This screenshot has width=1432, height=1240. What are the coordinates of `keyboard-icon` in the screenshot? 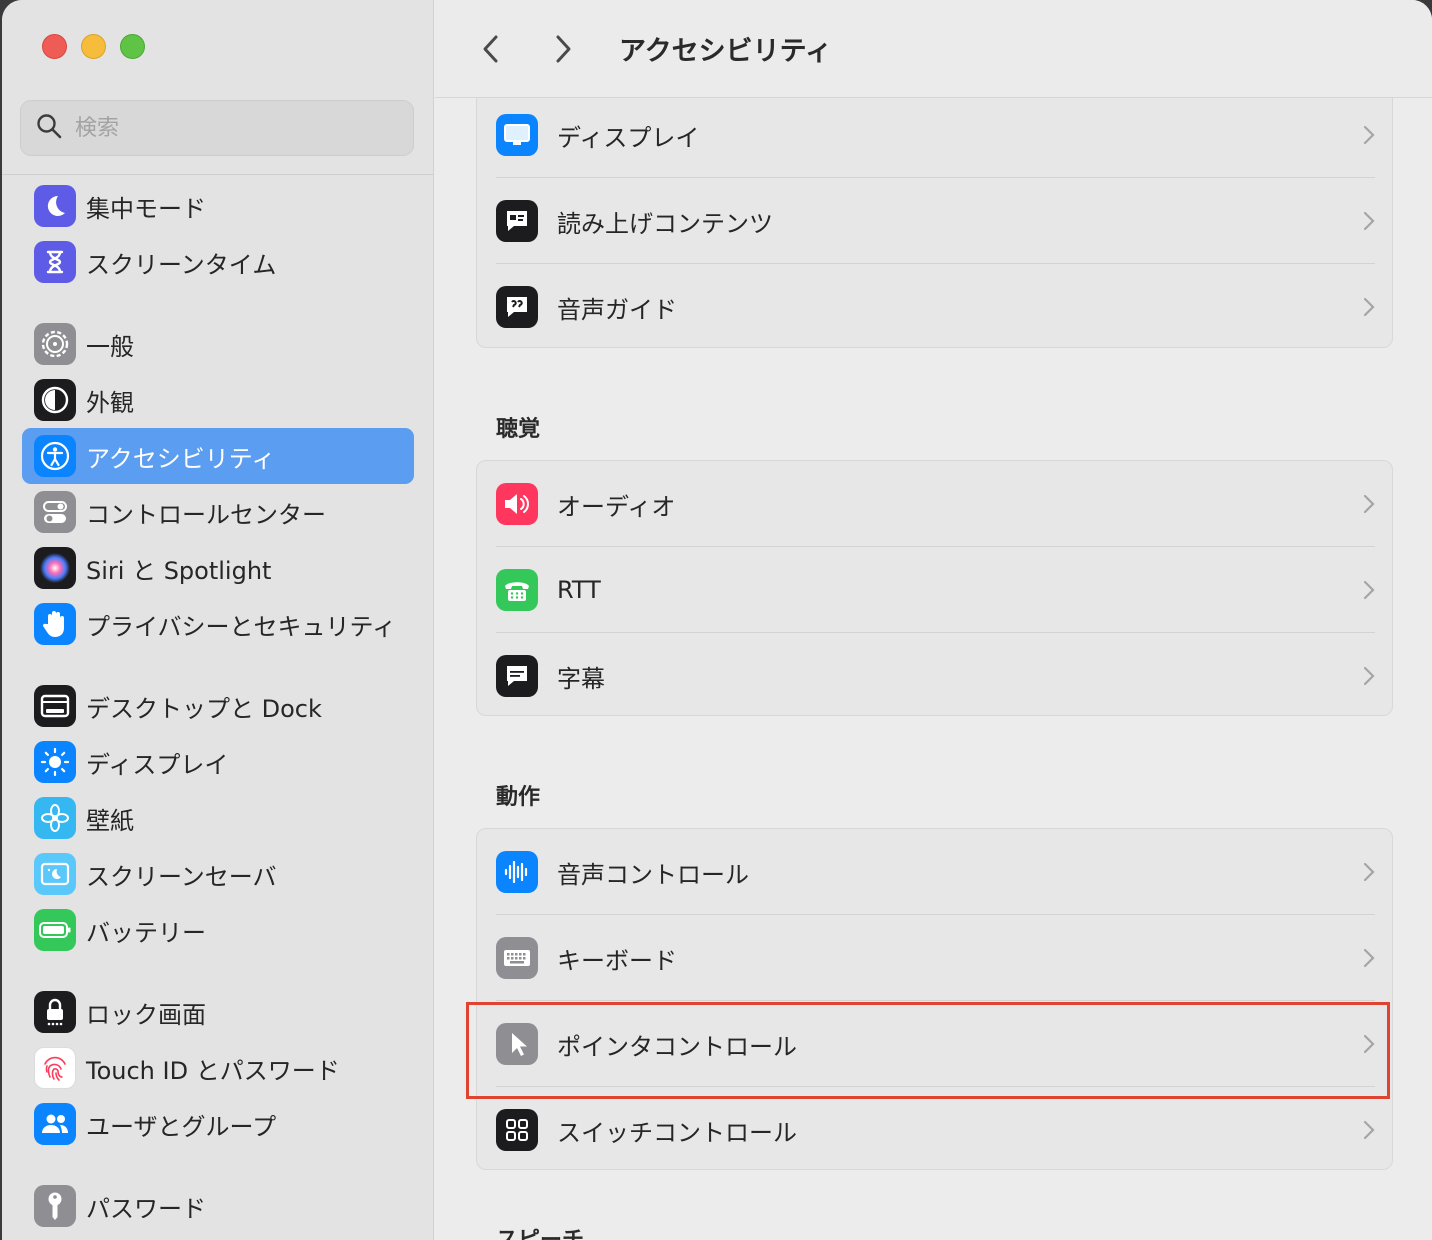 It's located at (517, 958).